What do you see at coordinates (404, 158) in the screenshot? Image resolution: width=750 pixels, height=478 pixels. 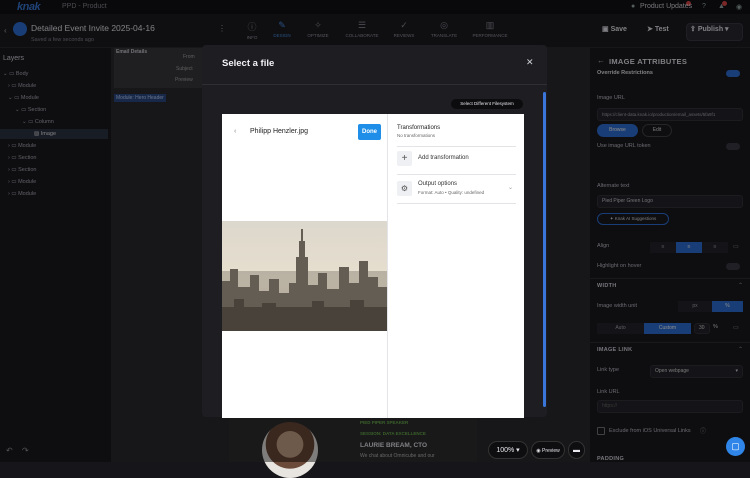 I see `plus-icon: +` at bounding box center [404, 158].